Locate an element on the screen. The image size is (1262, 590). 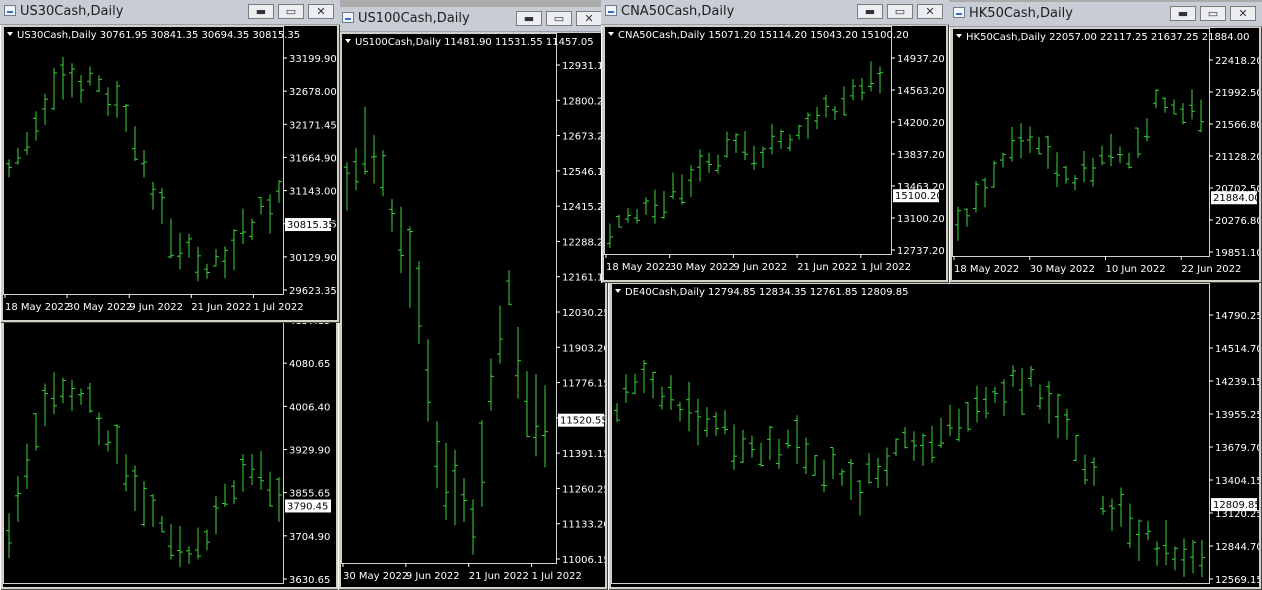
window-titlebar: US30Cash,Daily ▬ ▭ ✕ is located at coordinates (170, 12).